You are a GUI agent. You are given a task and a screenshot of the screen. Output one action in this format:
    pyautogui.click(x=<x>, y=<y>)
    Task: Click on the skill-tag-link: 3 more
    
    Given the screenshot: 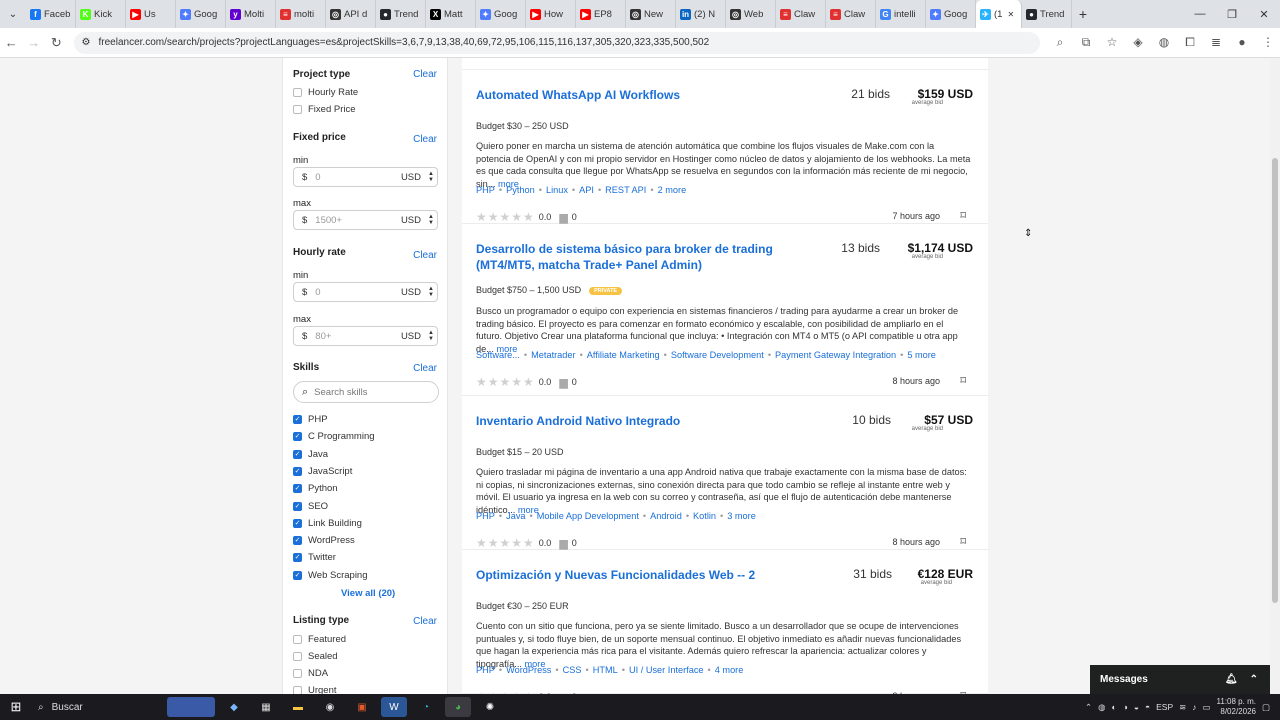 What is the action you would take?
    pyautogui.click(x=741, y=516)
    